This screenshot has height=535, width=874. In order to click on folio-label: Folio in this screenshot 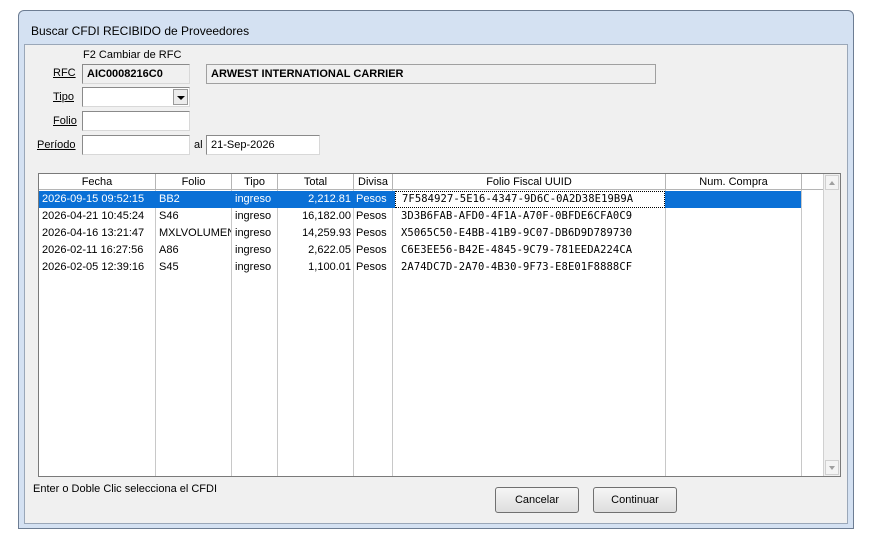, I will do `click(65, 121)`.